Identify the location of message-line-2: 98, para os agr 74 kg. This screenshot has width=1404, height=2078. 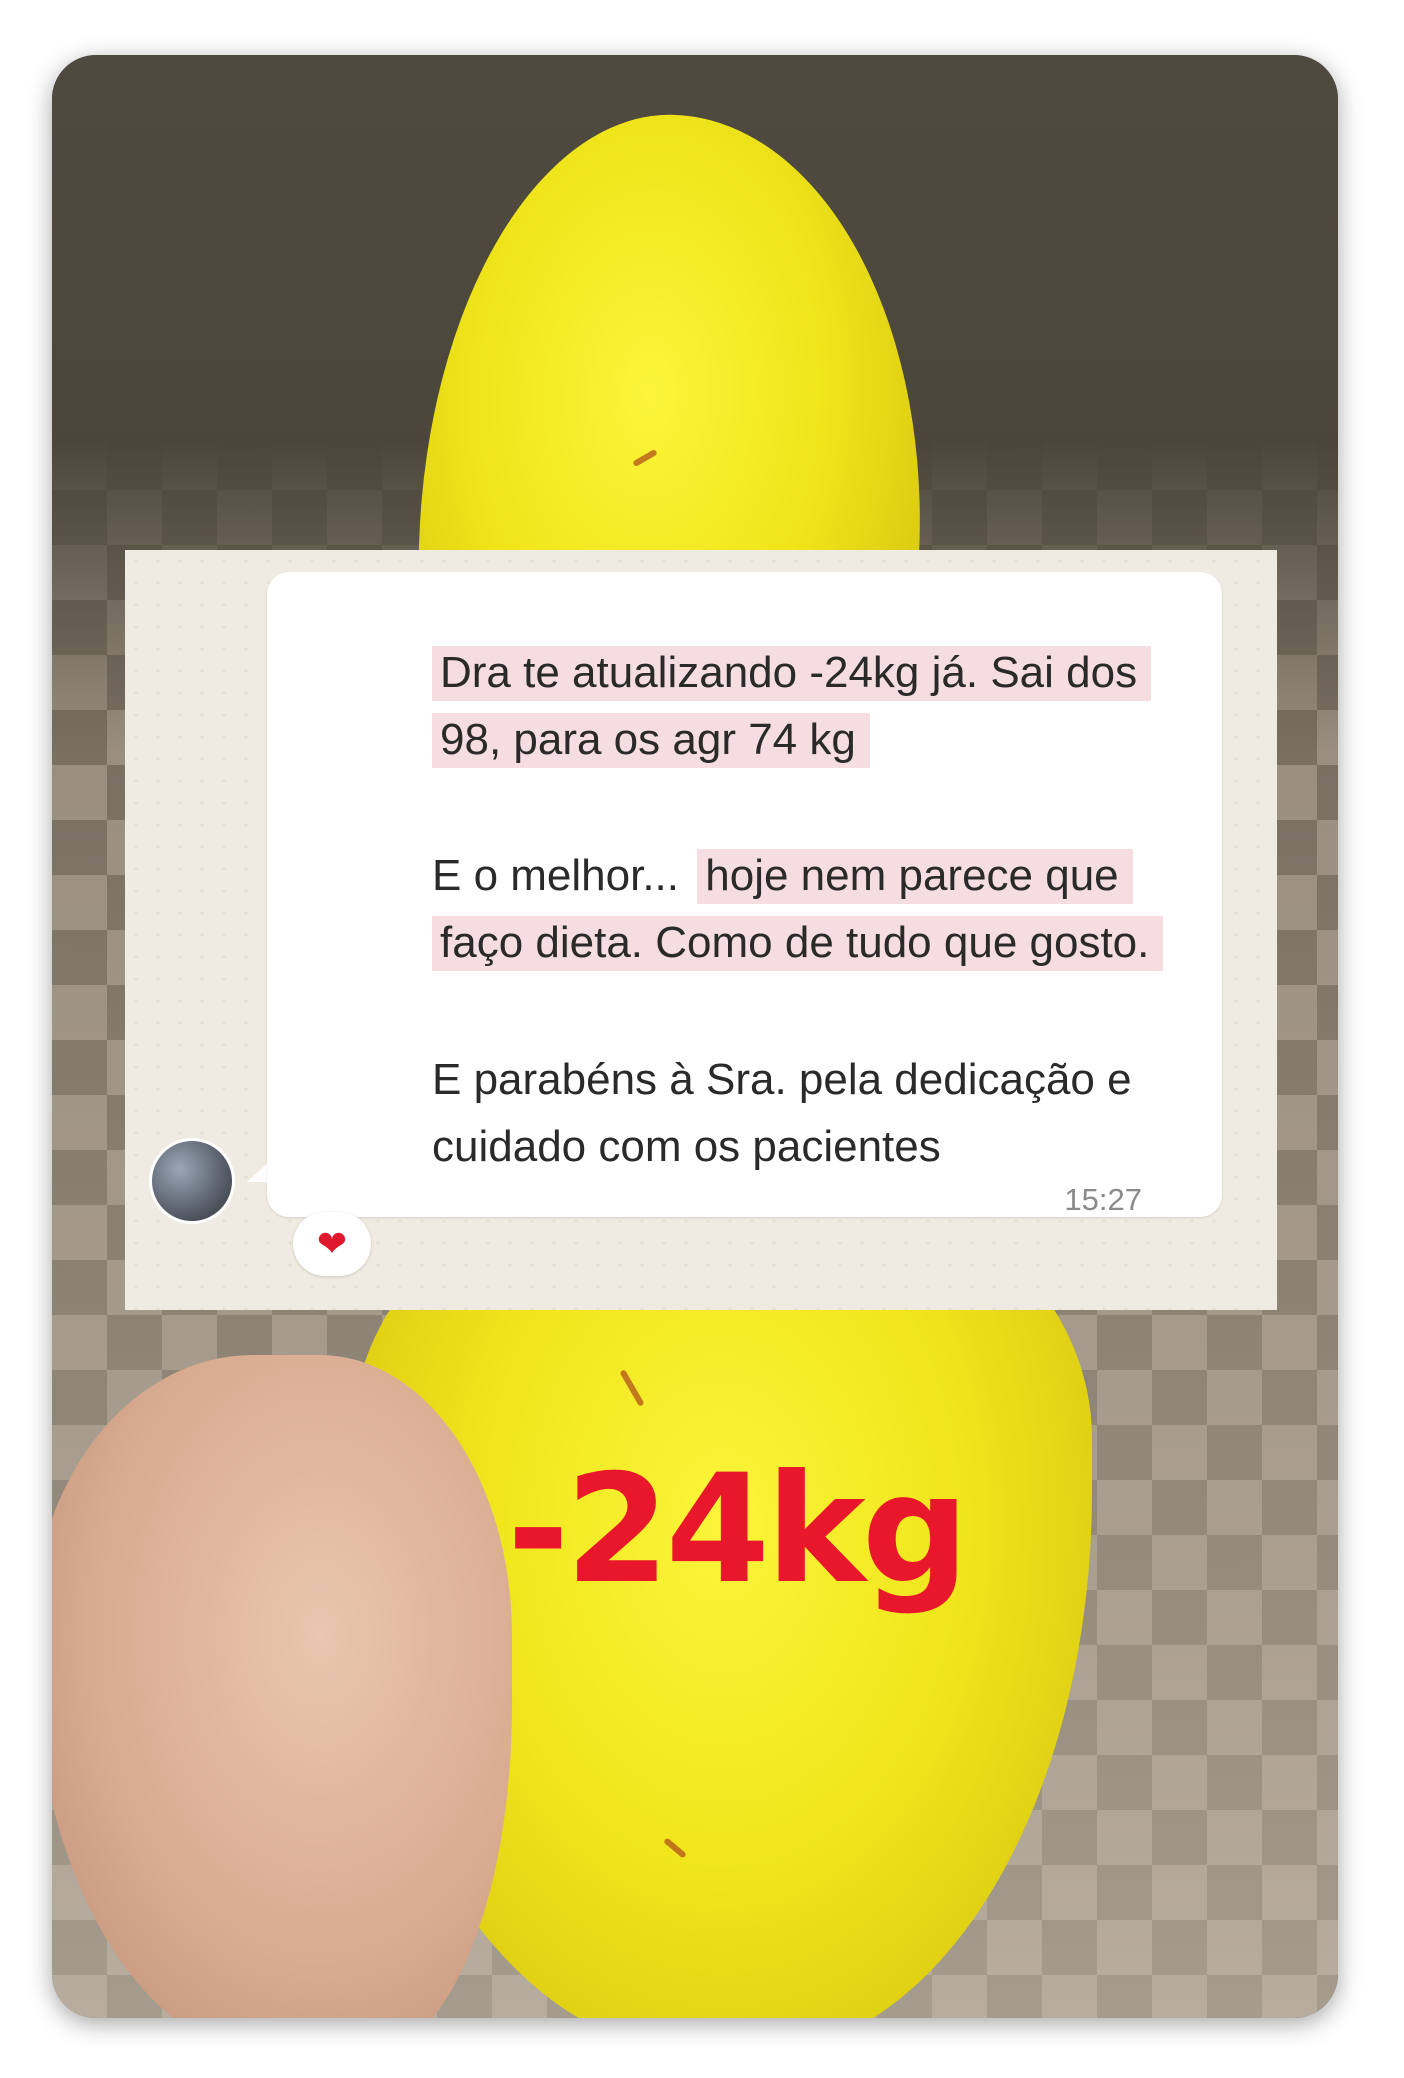
(651, 740).